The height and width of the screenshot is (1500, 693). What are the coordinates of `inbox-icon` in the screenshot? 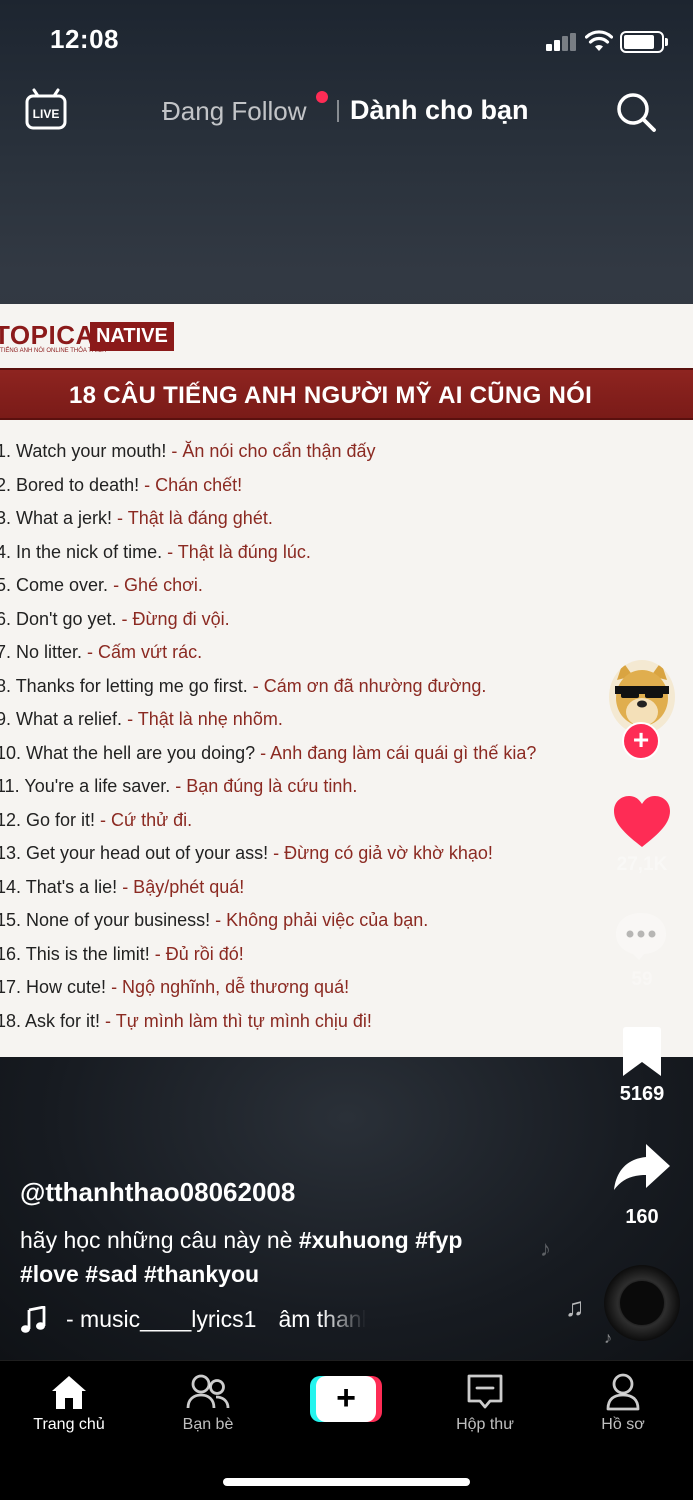 It's located at (485, 1391).